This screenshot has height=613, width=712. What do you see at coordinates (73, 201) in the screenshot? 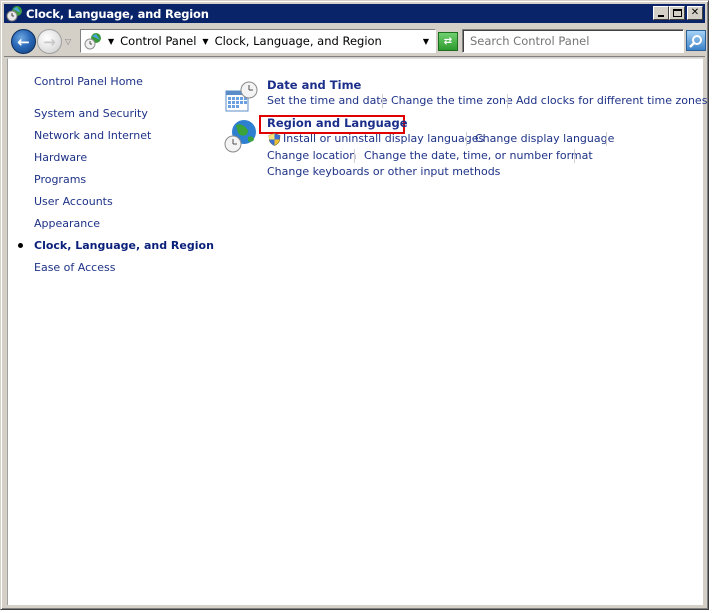
I see `sidebar-item-user-accounts: User Accounts` at bounding box center [73, 201].